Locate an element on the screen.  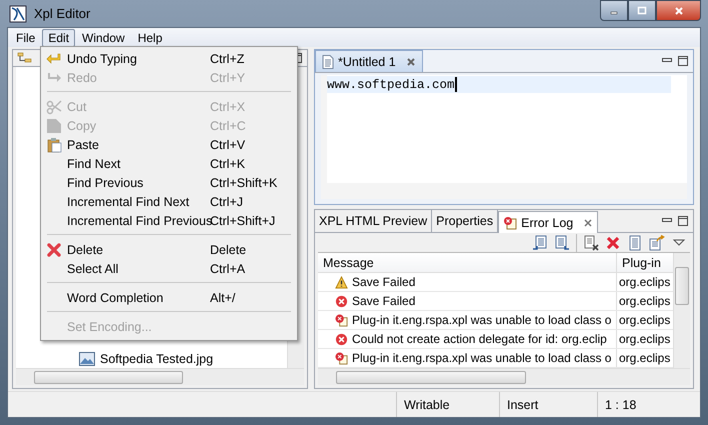
scissors-icon is located at coordinates (54, 106).